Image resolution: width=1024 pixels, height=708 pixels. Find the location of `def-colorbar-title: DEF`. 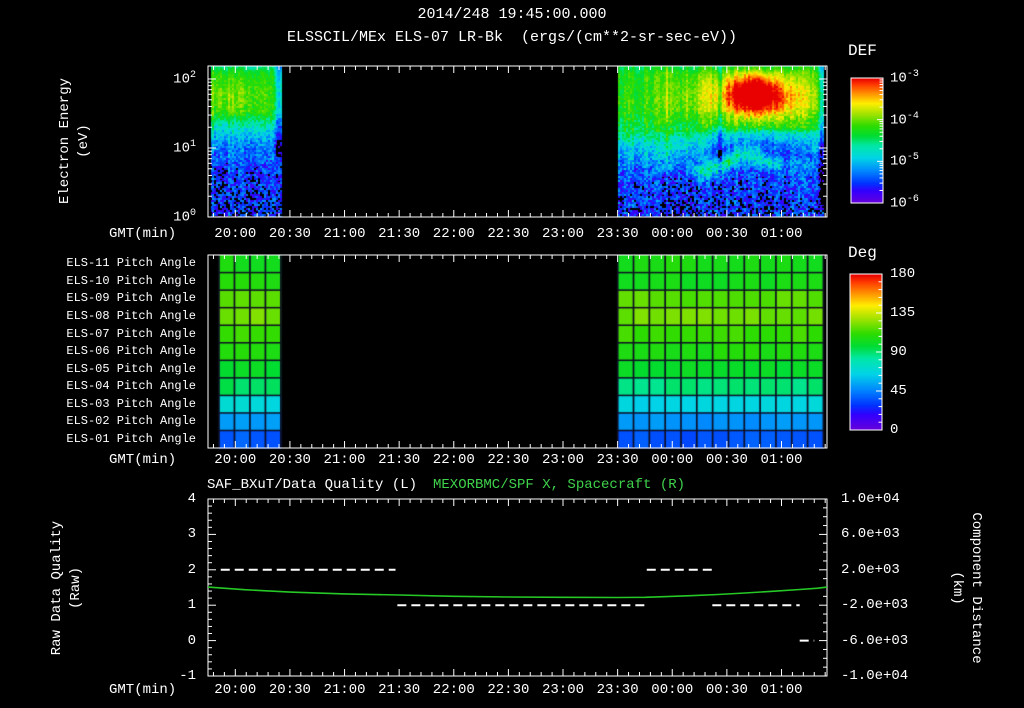

def-colorbar-title: DEF is located at coordinates (862, 51).